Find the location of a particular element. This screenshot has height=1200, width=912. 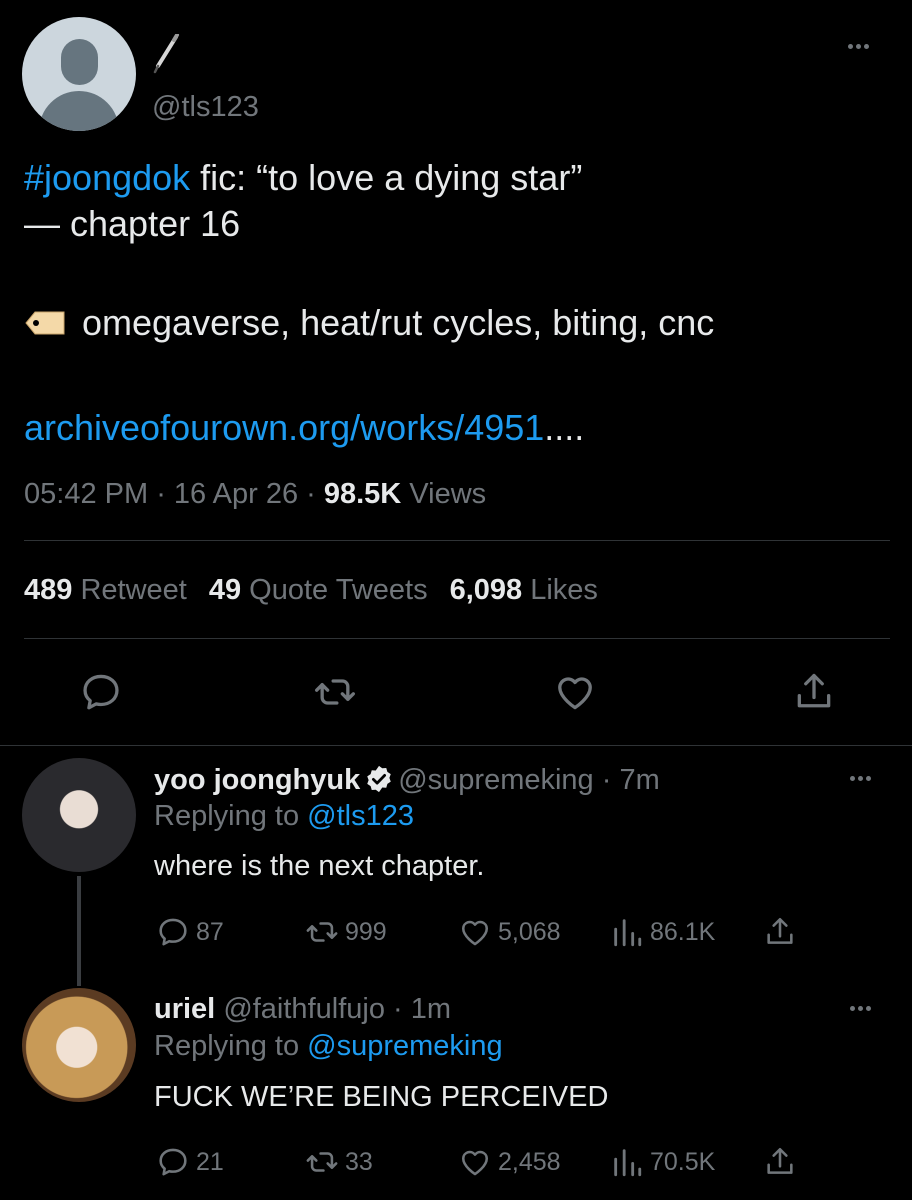

like-action: 2,458 is located at coordinates (509, 1162).